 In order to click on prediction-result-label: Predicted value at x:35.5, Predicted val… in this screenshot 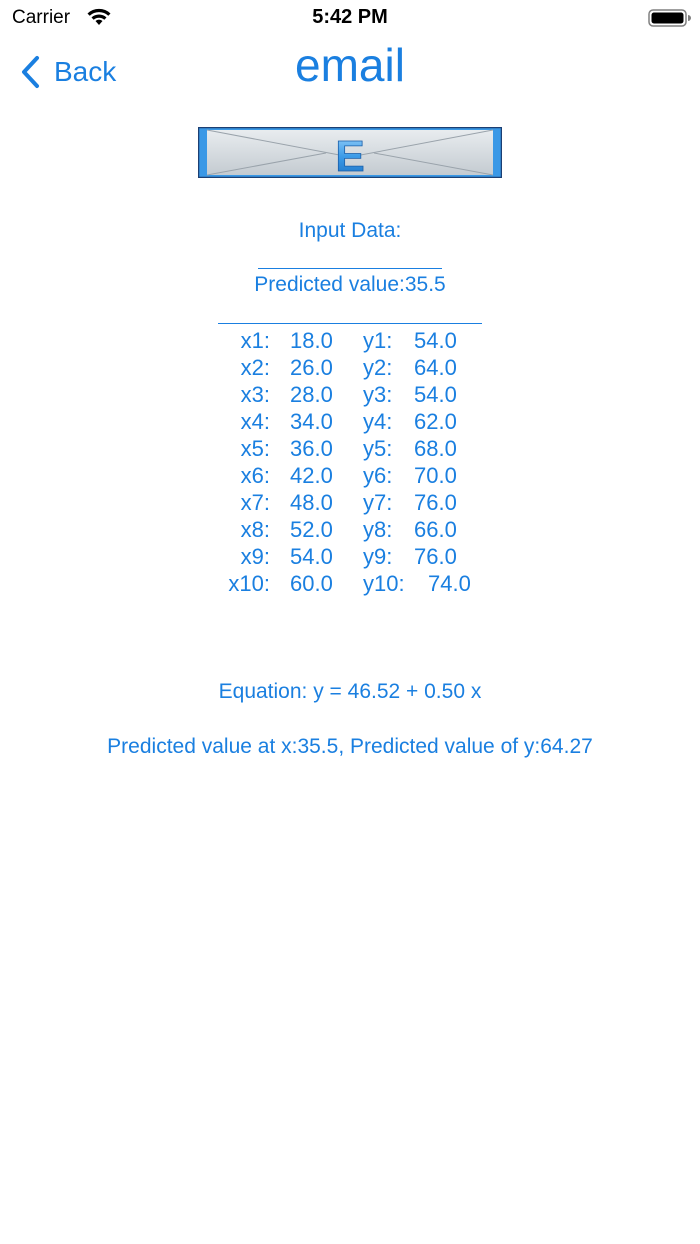, I will do `click(350, 746)`.